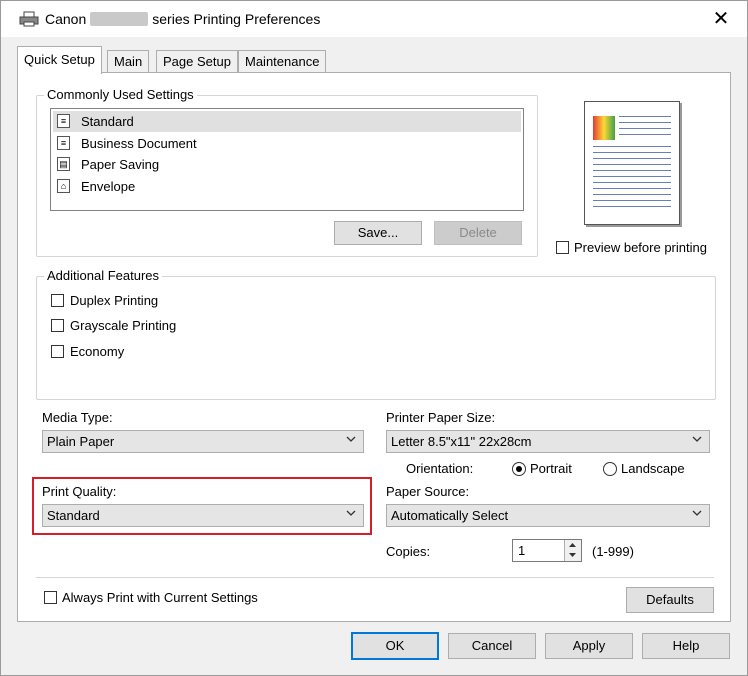 The image size is (748, 676). What do you see at coordinates (123, 325) in the screenshot?
I see `grayscale-printing-label: Grayscale Printing` at bounding box center [123, 325].